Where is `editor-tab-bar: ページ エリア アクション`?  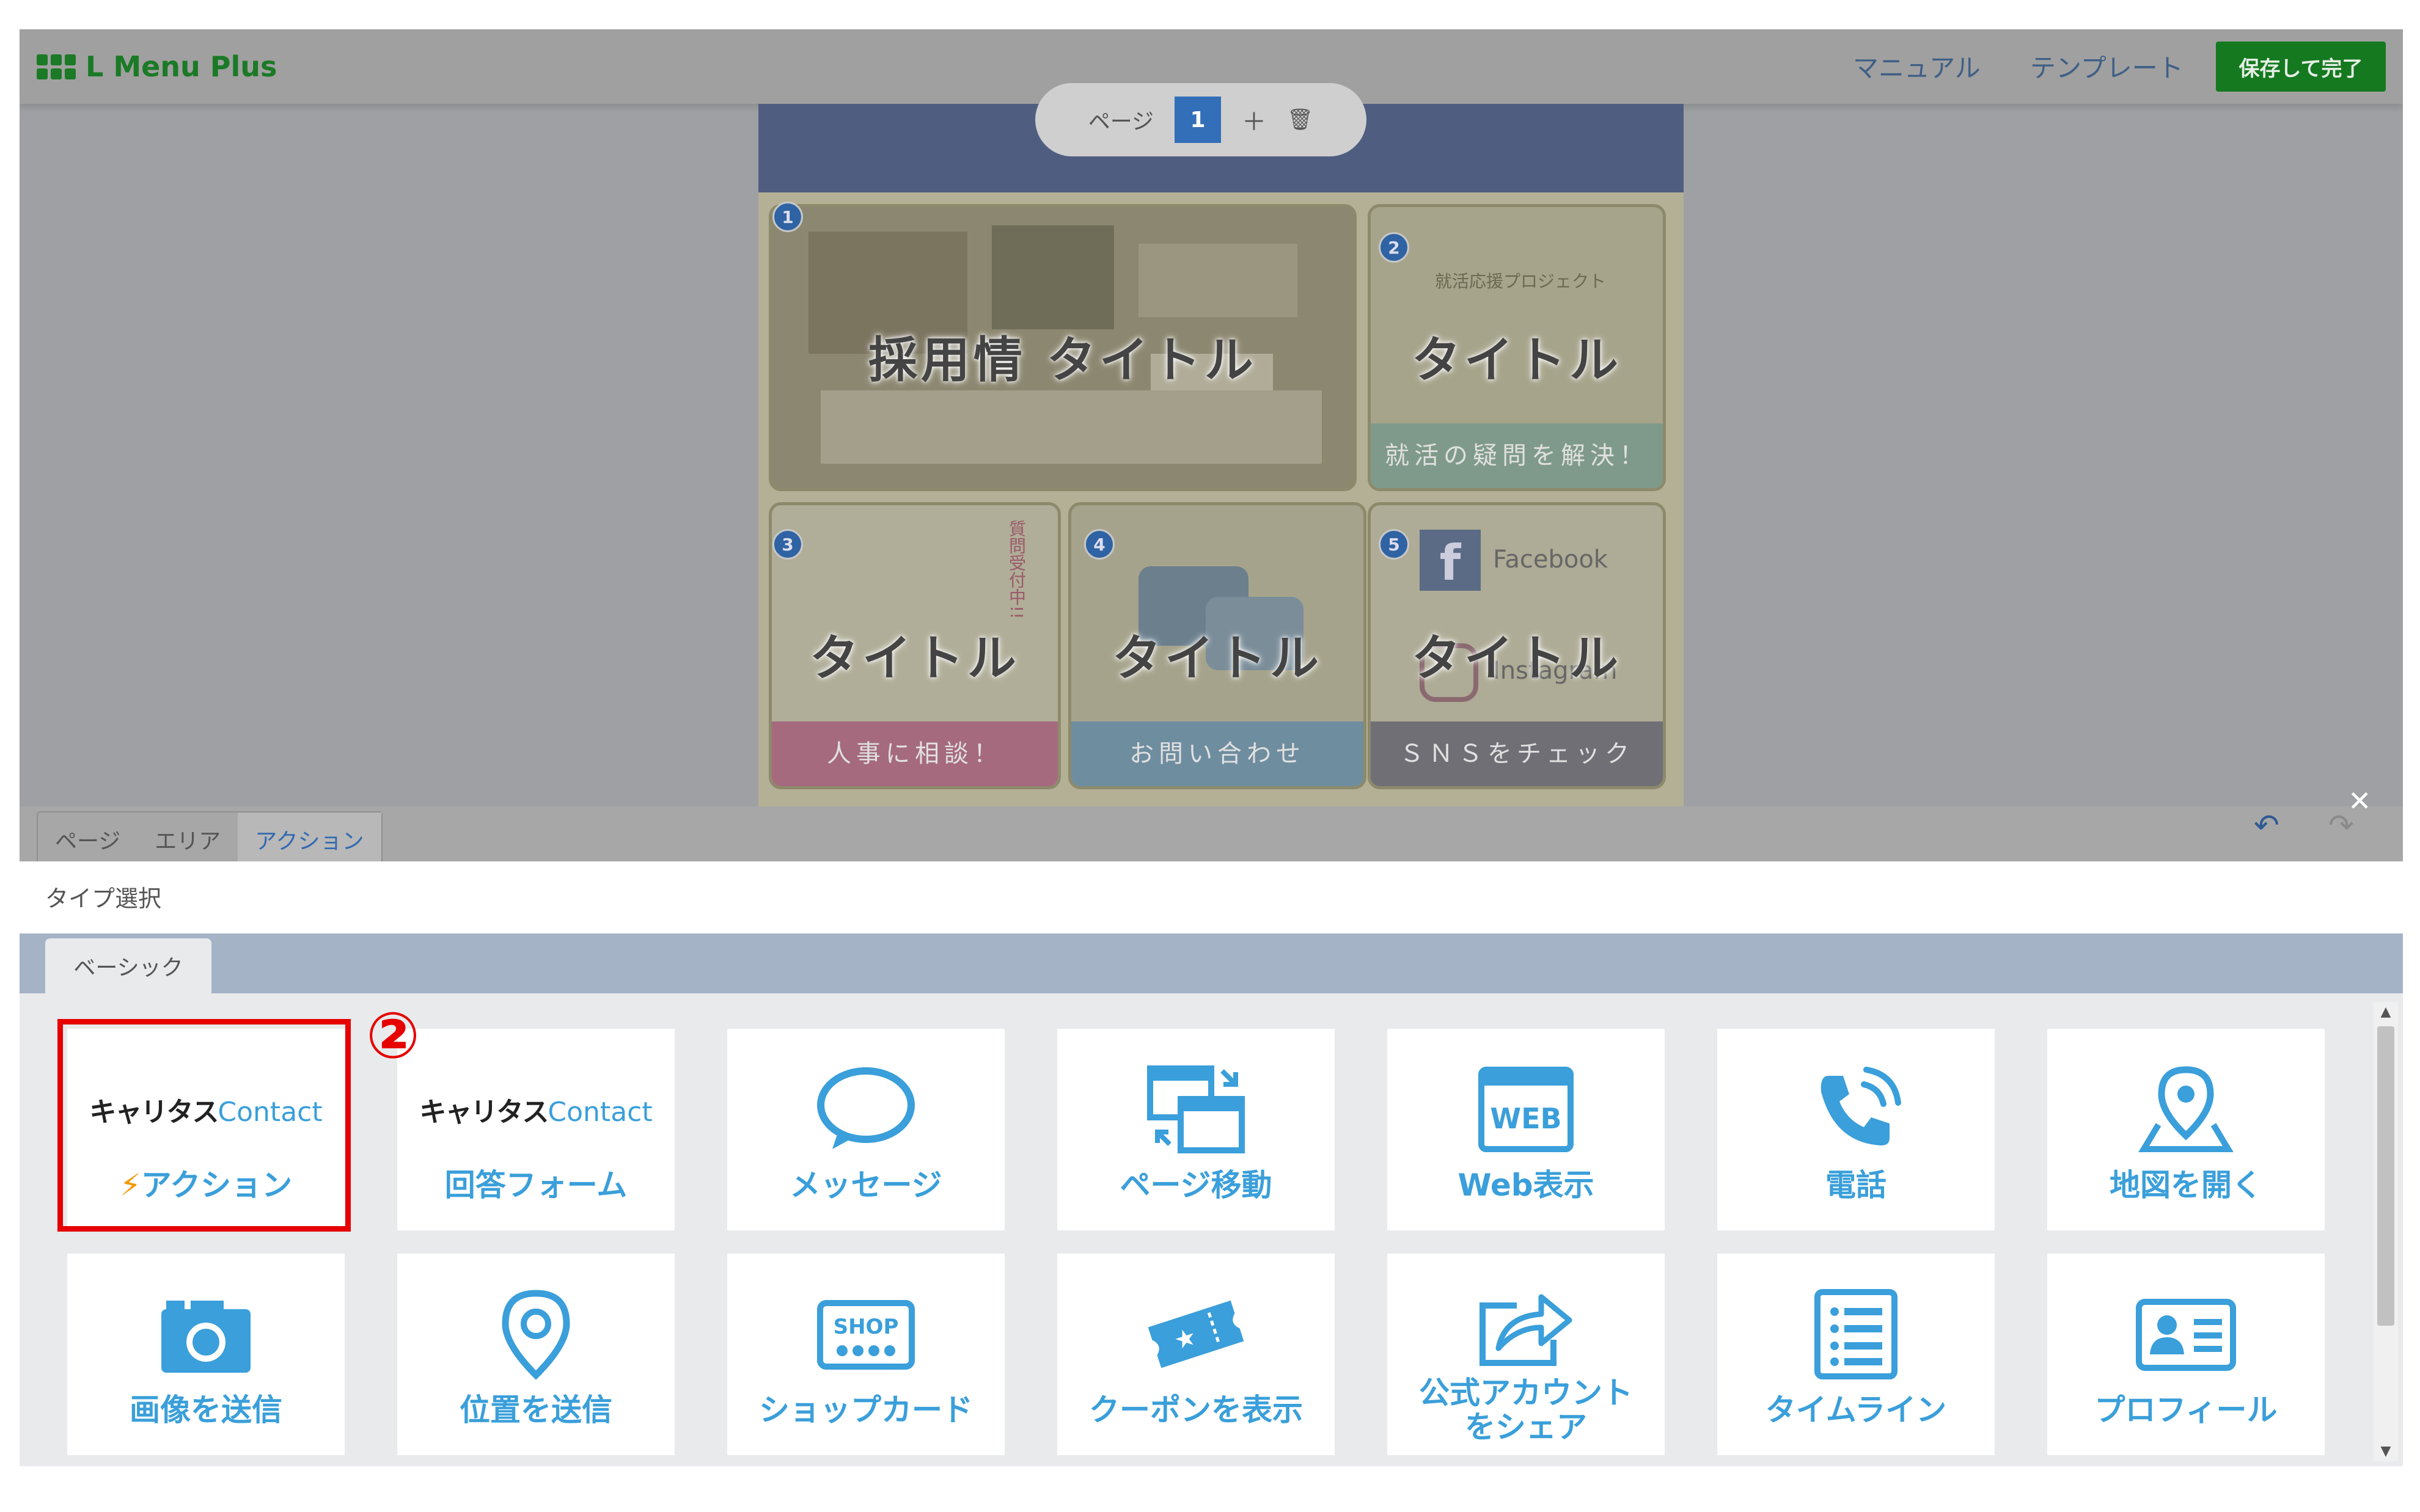
editor-tab-bar: ページ エリア アクション is located at coordinates (1212, 834).